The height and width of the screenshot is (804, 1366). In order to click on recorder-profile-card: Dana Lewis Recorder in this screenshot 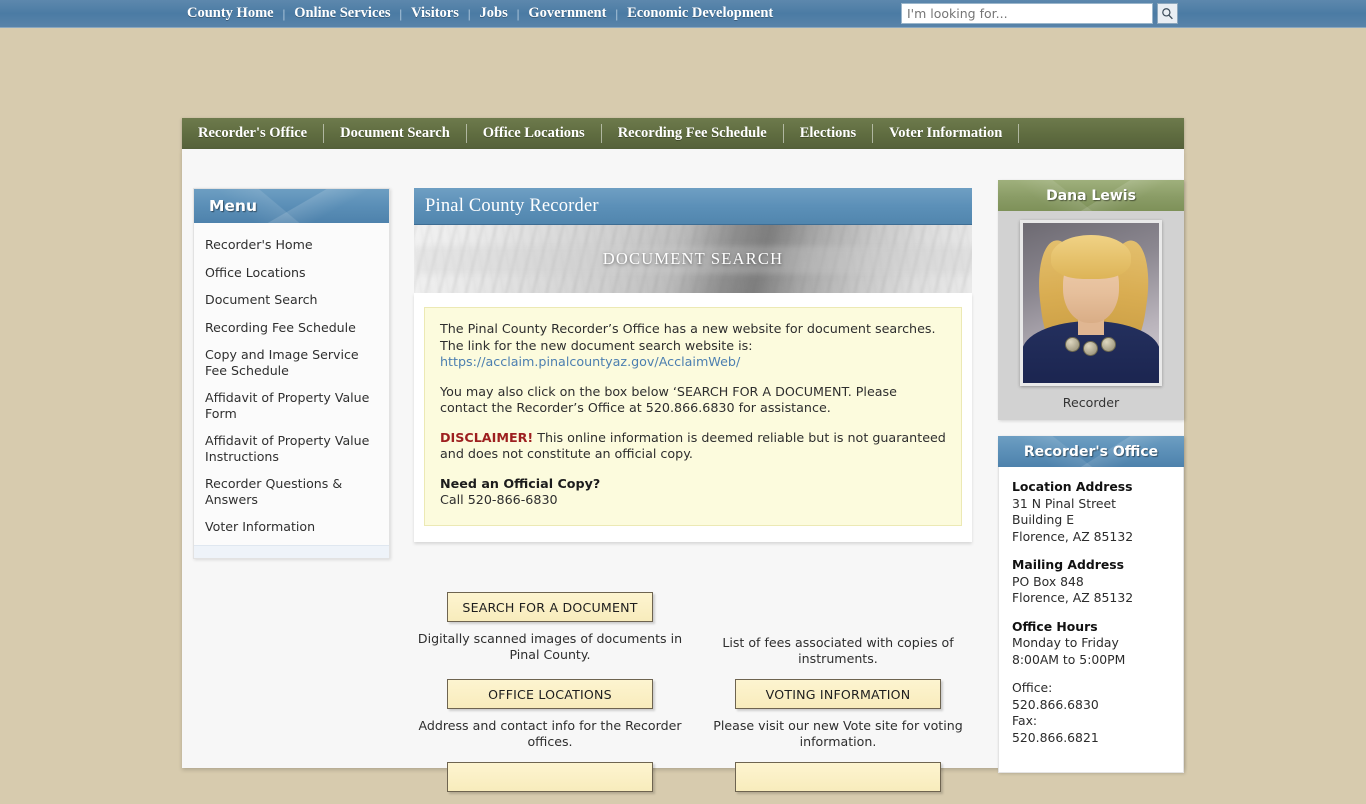, I will do `click(1091, 300)`.